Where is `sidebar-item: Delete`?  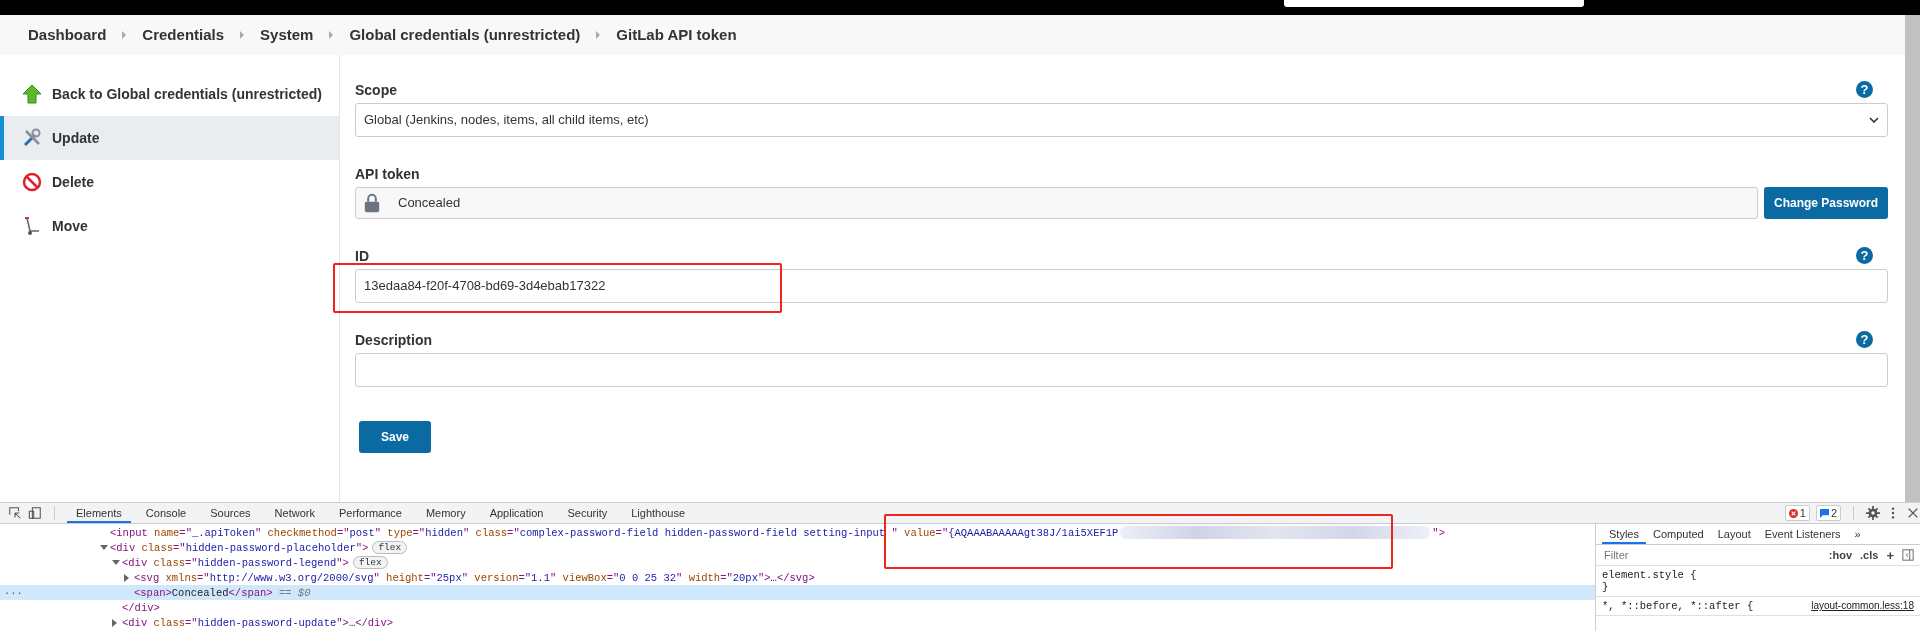
sidebar-item: Delete is located at coordinates (169, 181).